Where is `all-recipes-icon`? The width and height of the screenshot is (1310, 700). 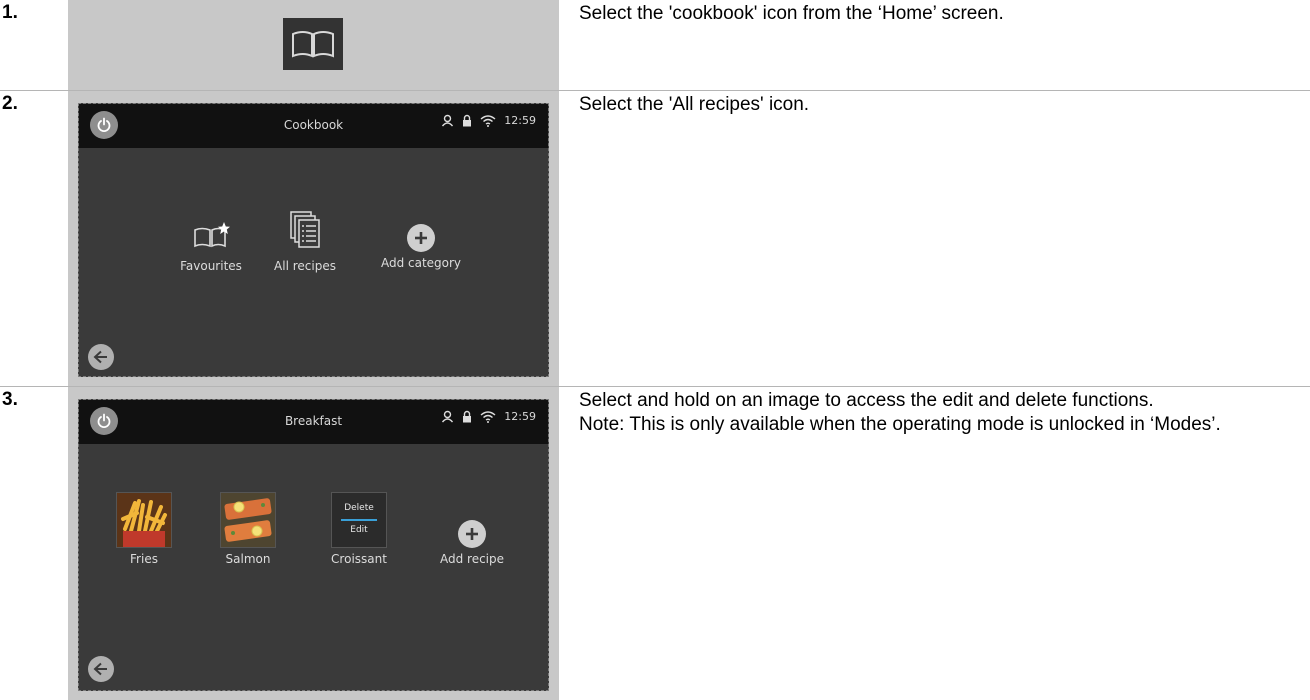 all-recipes-icon is located at coordinates (305, 229).